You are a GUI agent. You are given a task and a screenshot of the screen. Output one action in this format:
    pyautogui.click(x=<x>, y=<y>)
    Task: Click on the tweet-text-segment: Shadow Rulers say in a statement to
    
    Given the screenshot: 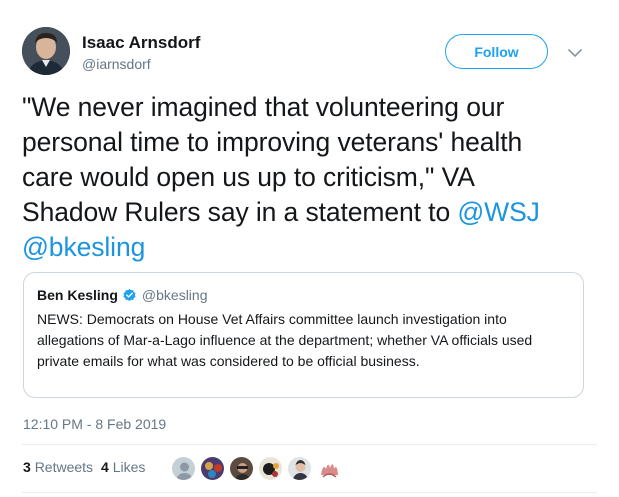 What is the action you would take?
    pyautogui.click(x=240, y=212)
    